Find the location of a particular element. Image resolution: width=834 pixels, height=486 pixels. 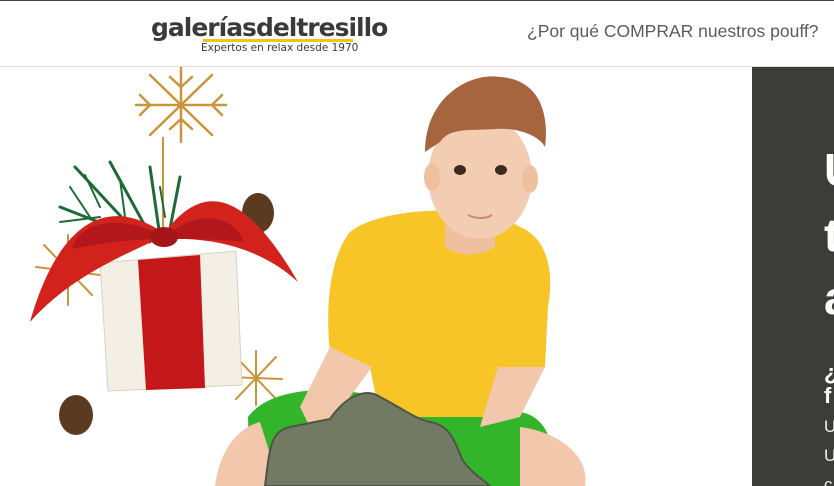

logo-tagline: Expertos en relax desde 1970 is located at coordinates (280, 48).